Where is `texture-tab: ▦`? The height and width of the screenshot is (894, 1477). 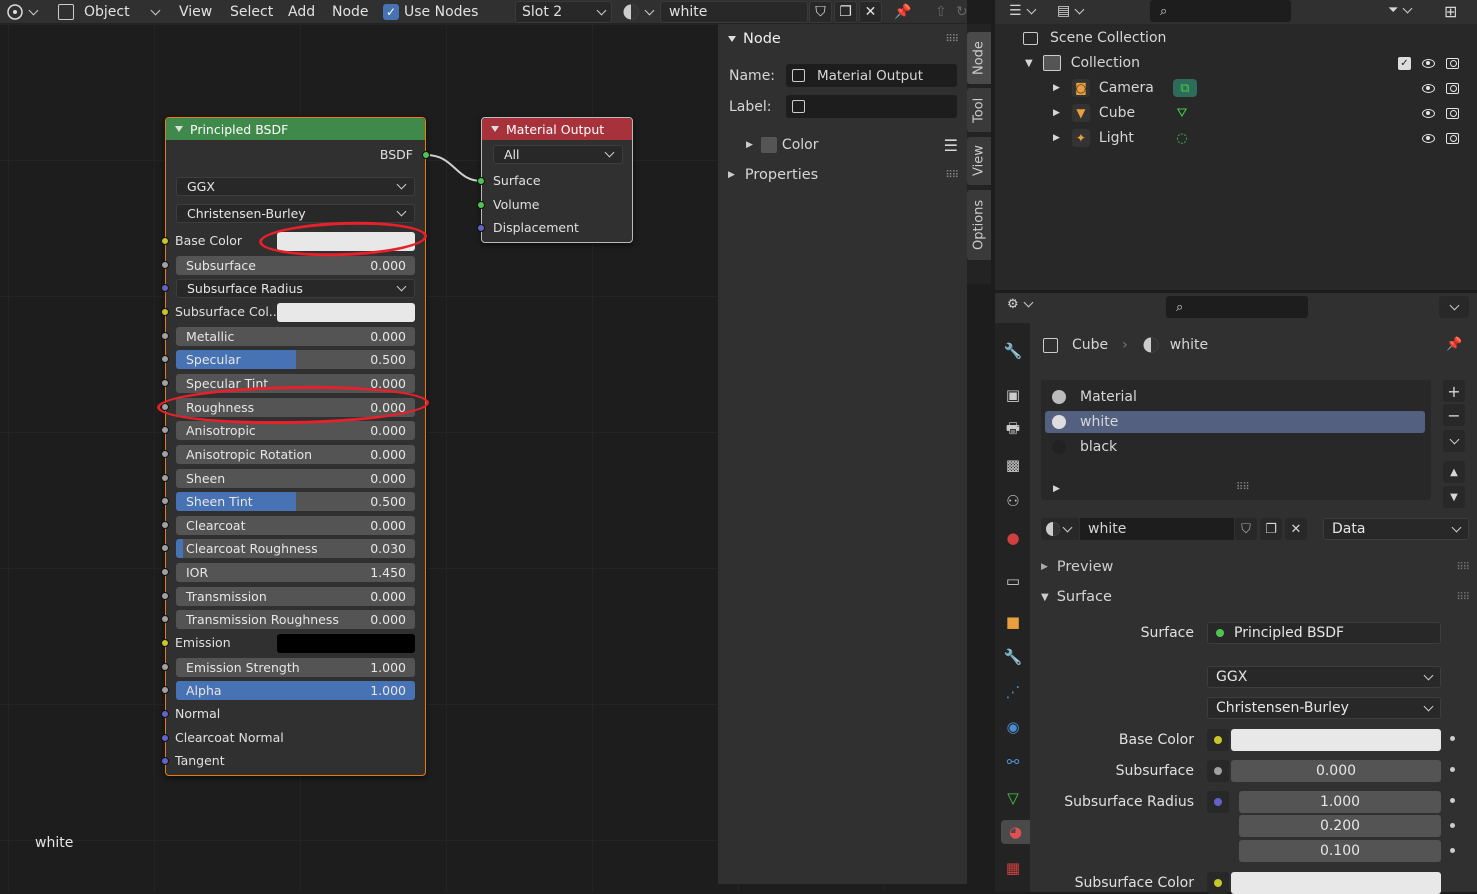 texture-tab: ▦ is located at coordinates (1013, 868).